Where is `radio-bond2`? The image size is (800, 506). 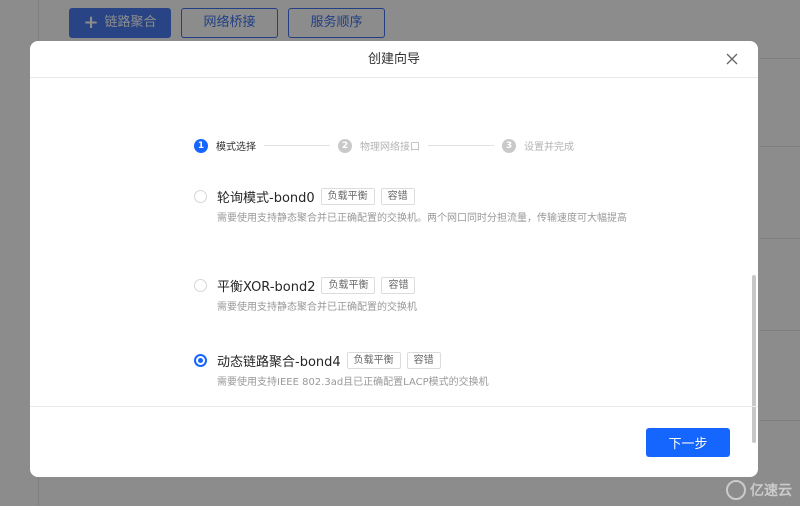
radio-bond2 is located at coordinates (200, 285).